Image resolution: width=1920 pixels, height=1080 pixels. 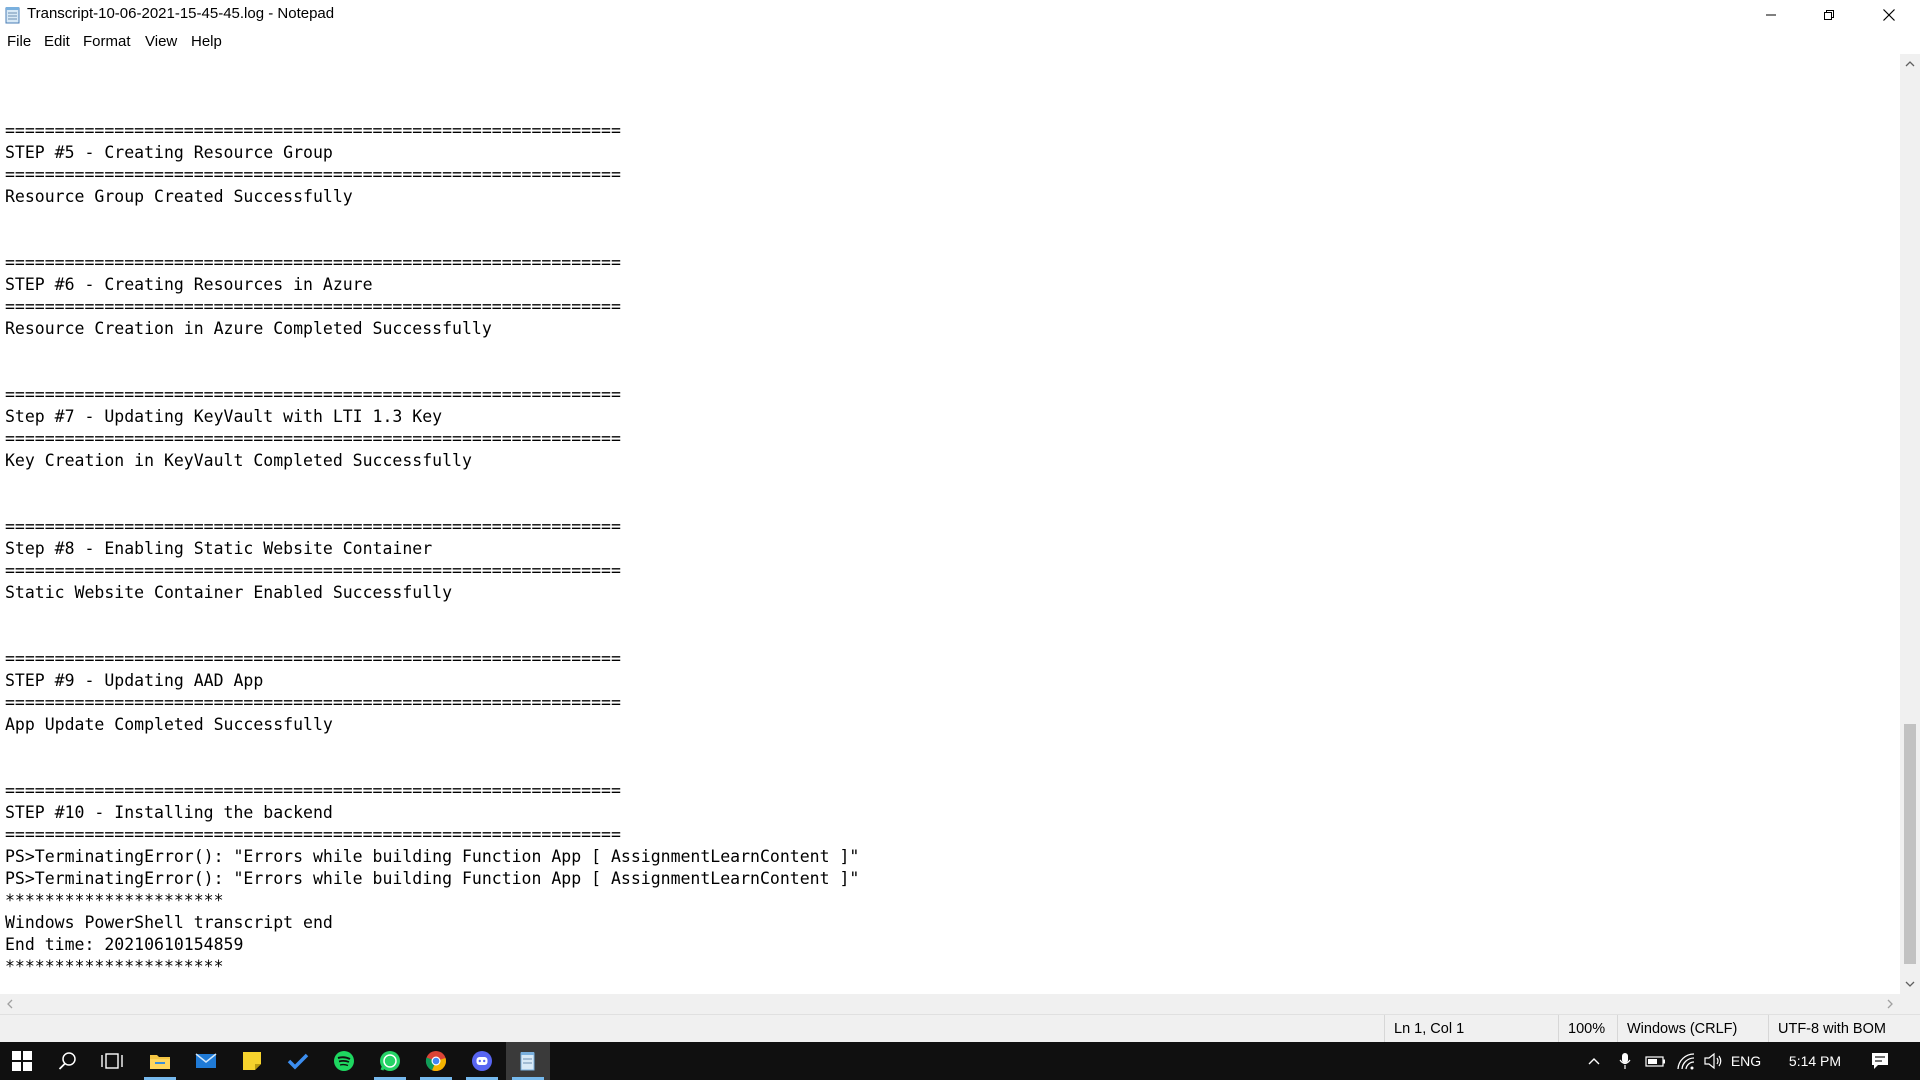 What do you see at coordinates (169, 812) in the screenshot?
I see `editor-line: STEP #10 - Installing the backend` at bounding box center [169, 812].